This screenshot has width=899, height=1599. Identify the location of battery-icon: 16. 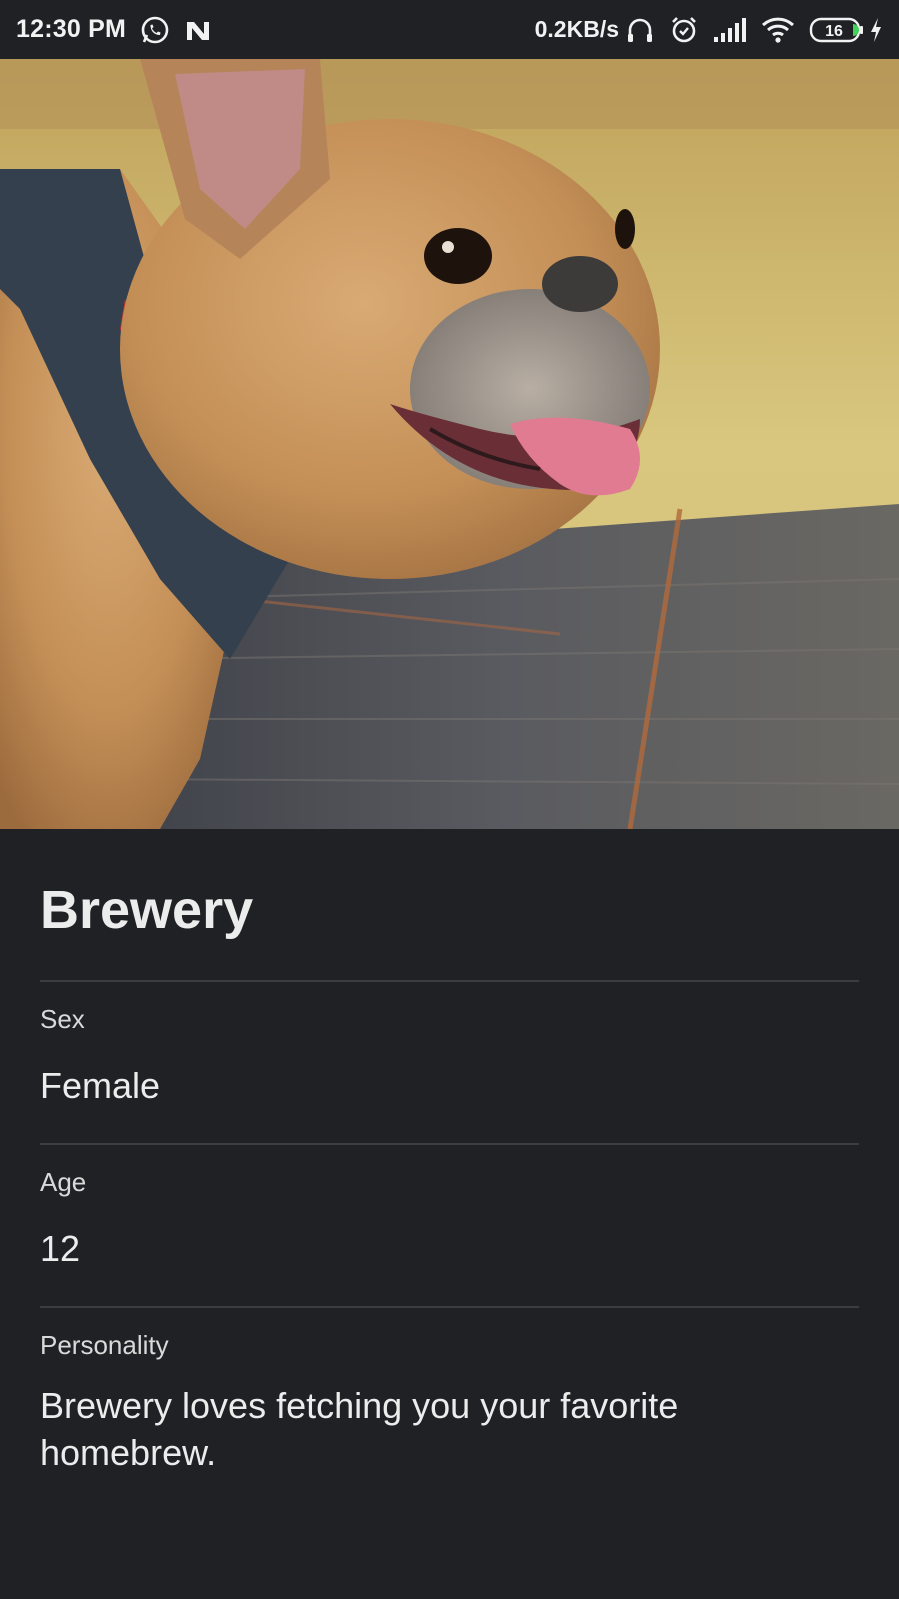
(837, 30).